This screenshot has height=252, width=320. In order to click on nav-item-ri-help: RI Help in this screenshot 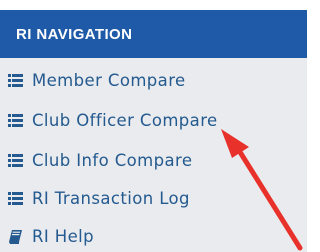, I will do `click(153, 236)`.